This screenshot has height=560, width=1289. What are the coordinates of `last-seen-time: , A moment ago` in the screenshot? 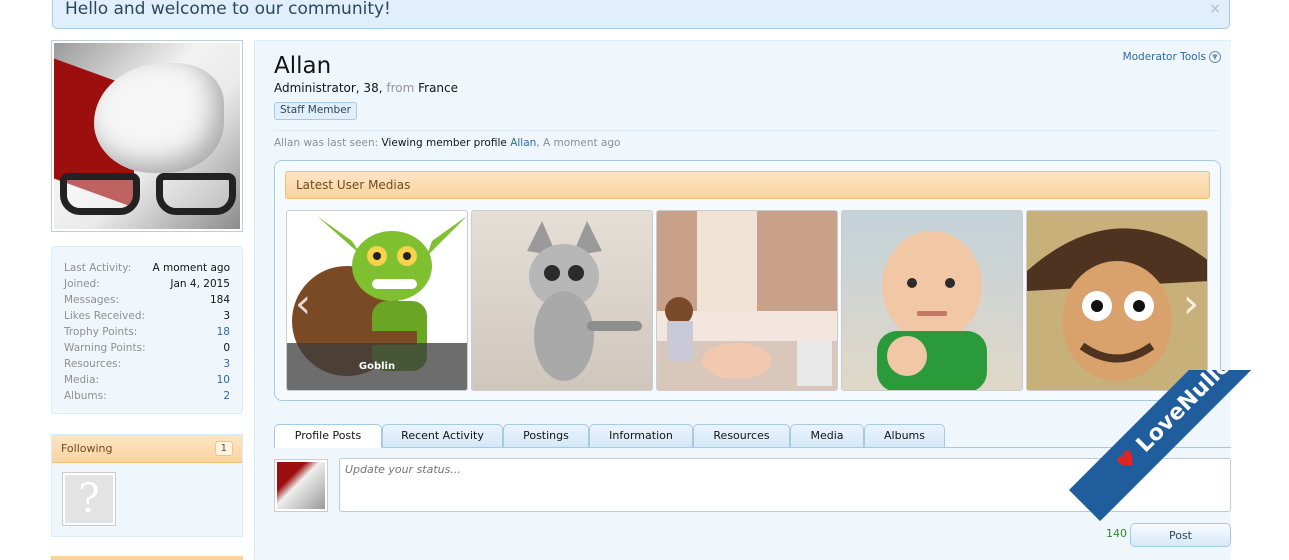 It's located at (578, 143).